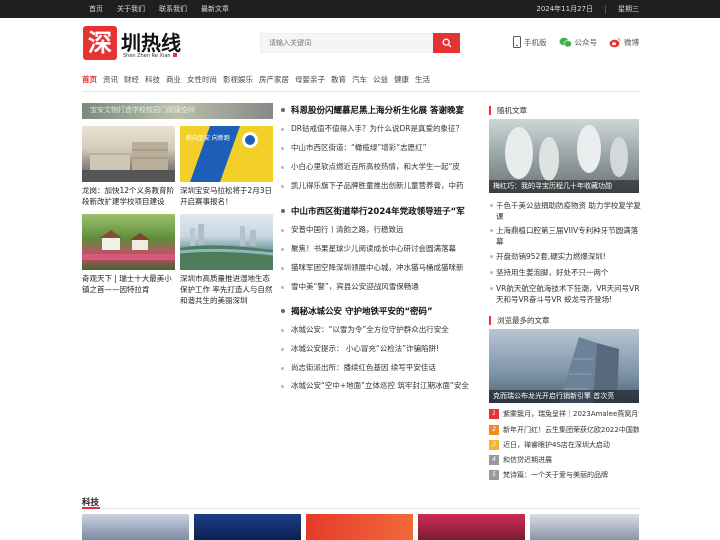 The width and height of the screenshot is (720, 540). What do you see at coordinates (89, 79) in the screenshot?
I see `nav-item-home: 首页` at bounding box center [89, 79].